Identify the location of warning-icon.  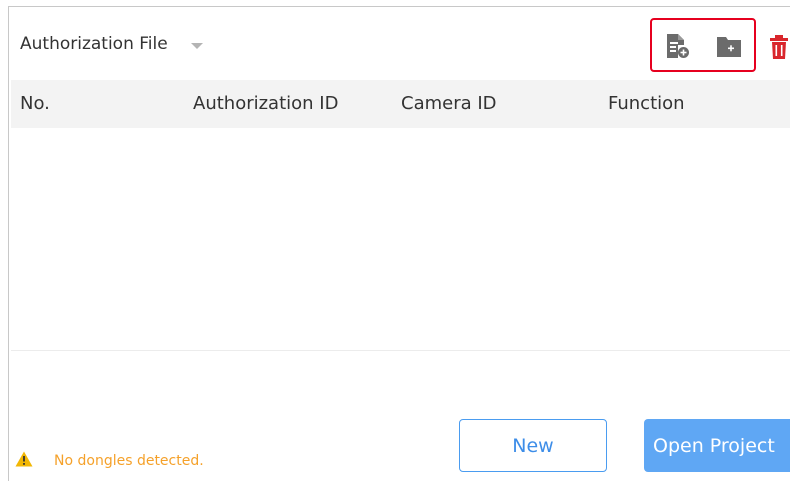
(24, 459).